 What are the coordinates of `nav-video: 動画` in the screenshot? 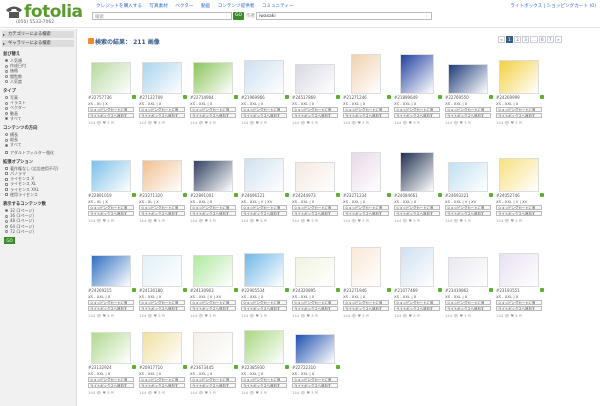 It's located at (205, 6).